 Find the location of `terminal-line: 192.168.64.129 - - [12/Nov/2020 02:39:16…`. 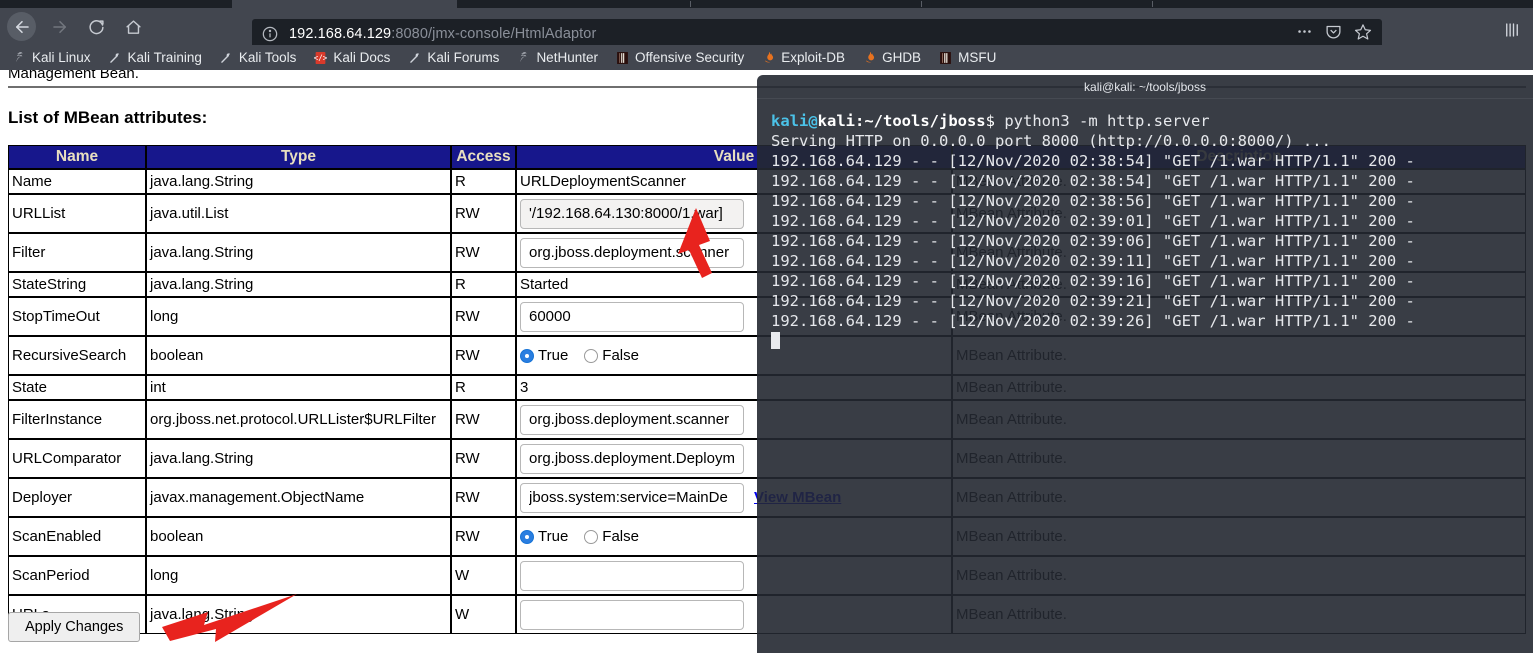

terminal-line: 192.168.64.129 - - [12/Nov/2020 02:39:16… is located at coordinates (1093, 281).